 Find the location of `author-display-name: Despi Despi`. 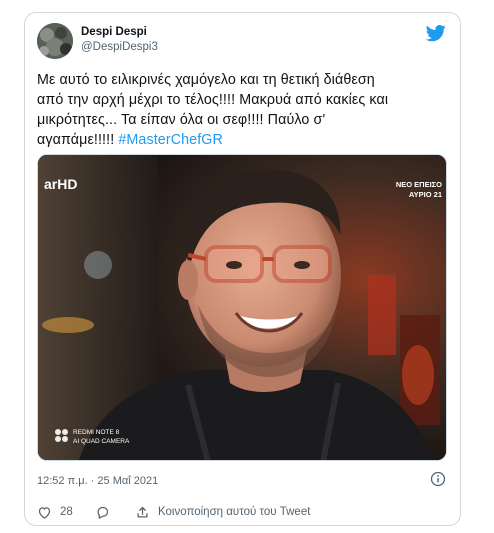

author-display-name: Despi Despi is located at coordinates (119, 32).